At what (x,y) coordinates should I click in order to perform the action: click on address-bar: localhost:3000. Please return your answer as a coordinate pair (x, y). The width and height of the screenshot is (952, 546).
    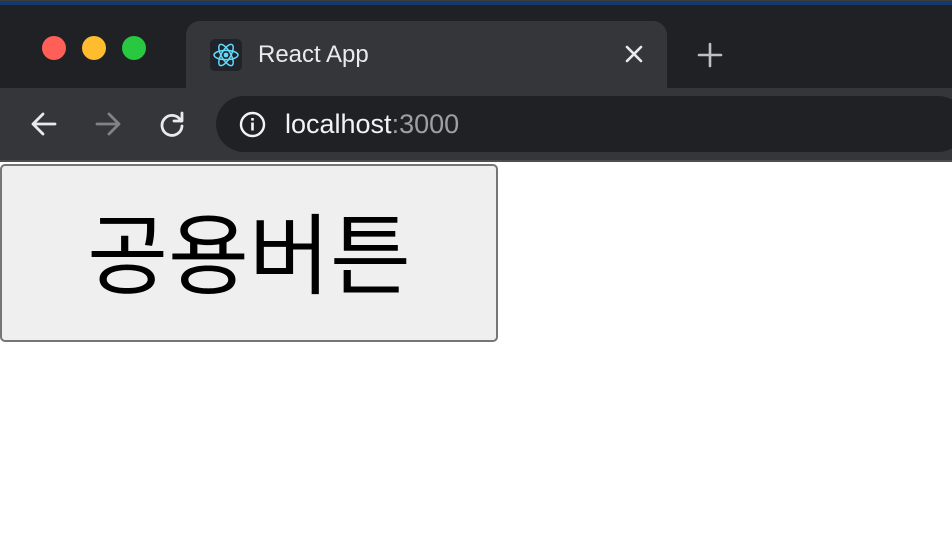
    Looking at the image, I should click on (584, 124).